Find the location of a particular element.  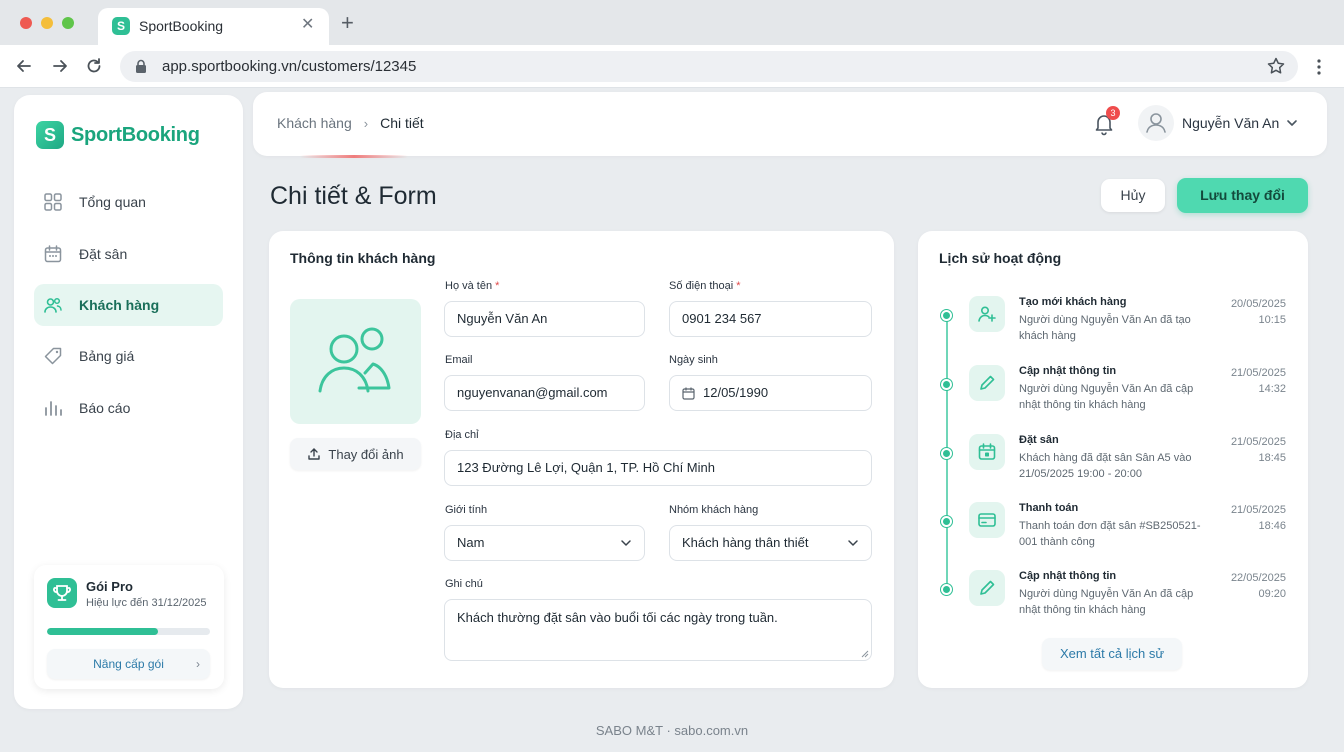

user-name: Nguyễn Văn An is located at coordinates (1230, 123).